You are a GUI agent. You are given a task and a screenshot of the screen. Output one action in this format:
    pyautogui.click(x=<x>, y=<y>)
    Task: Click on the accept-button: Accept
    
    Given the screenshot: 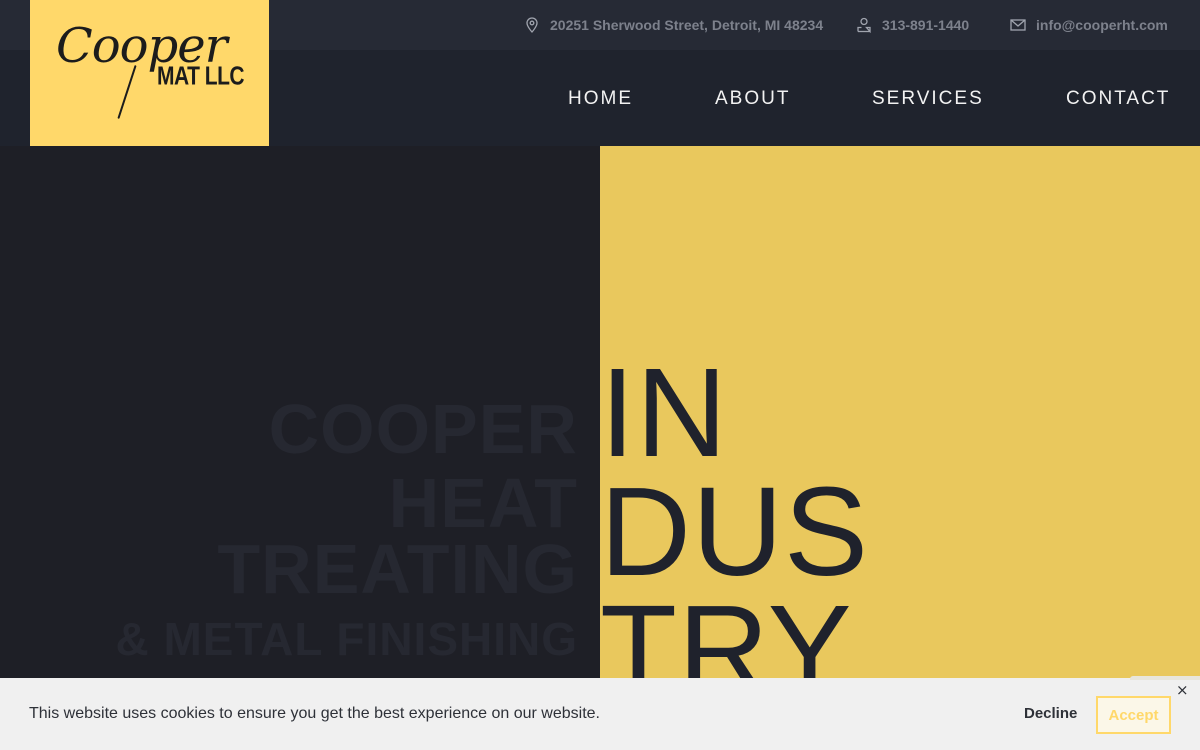 What is the action you would take?
    pyautogui.click(x=1133, y=715)
    